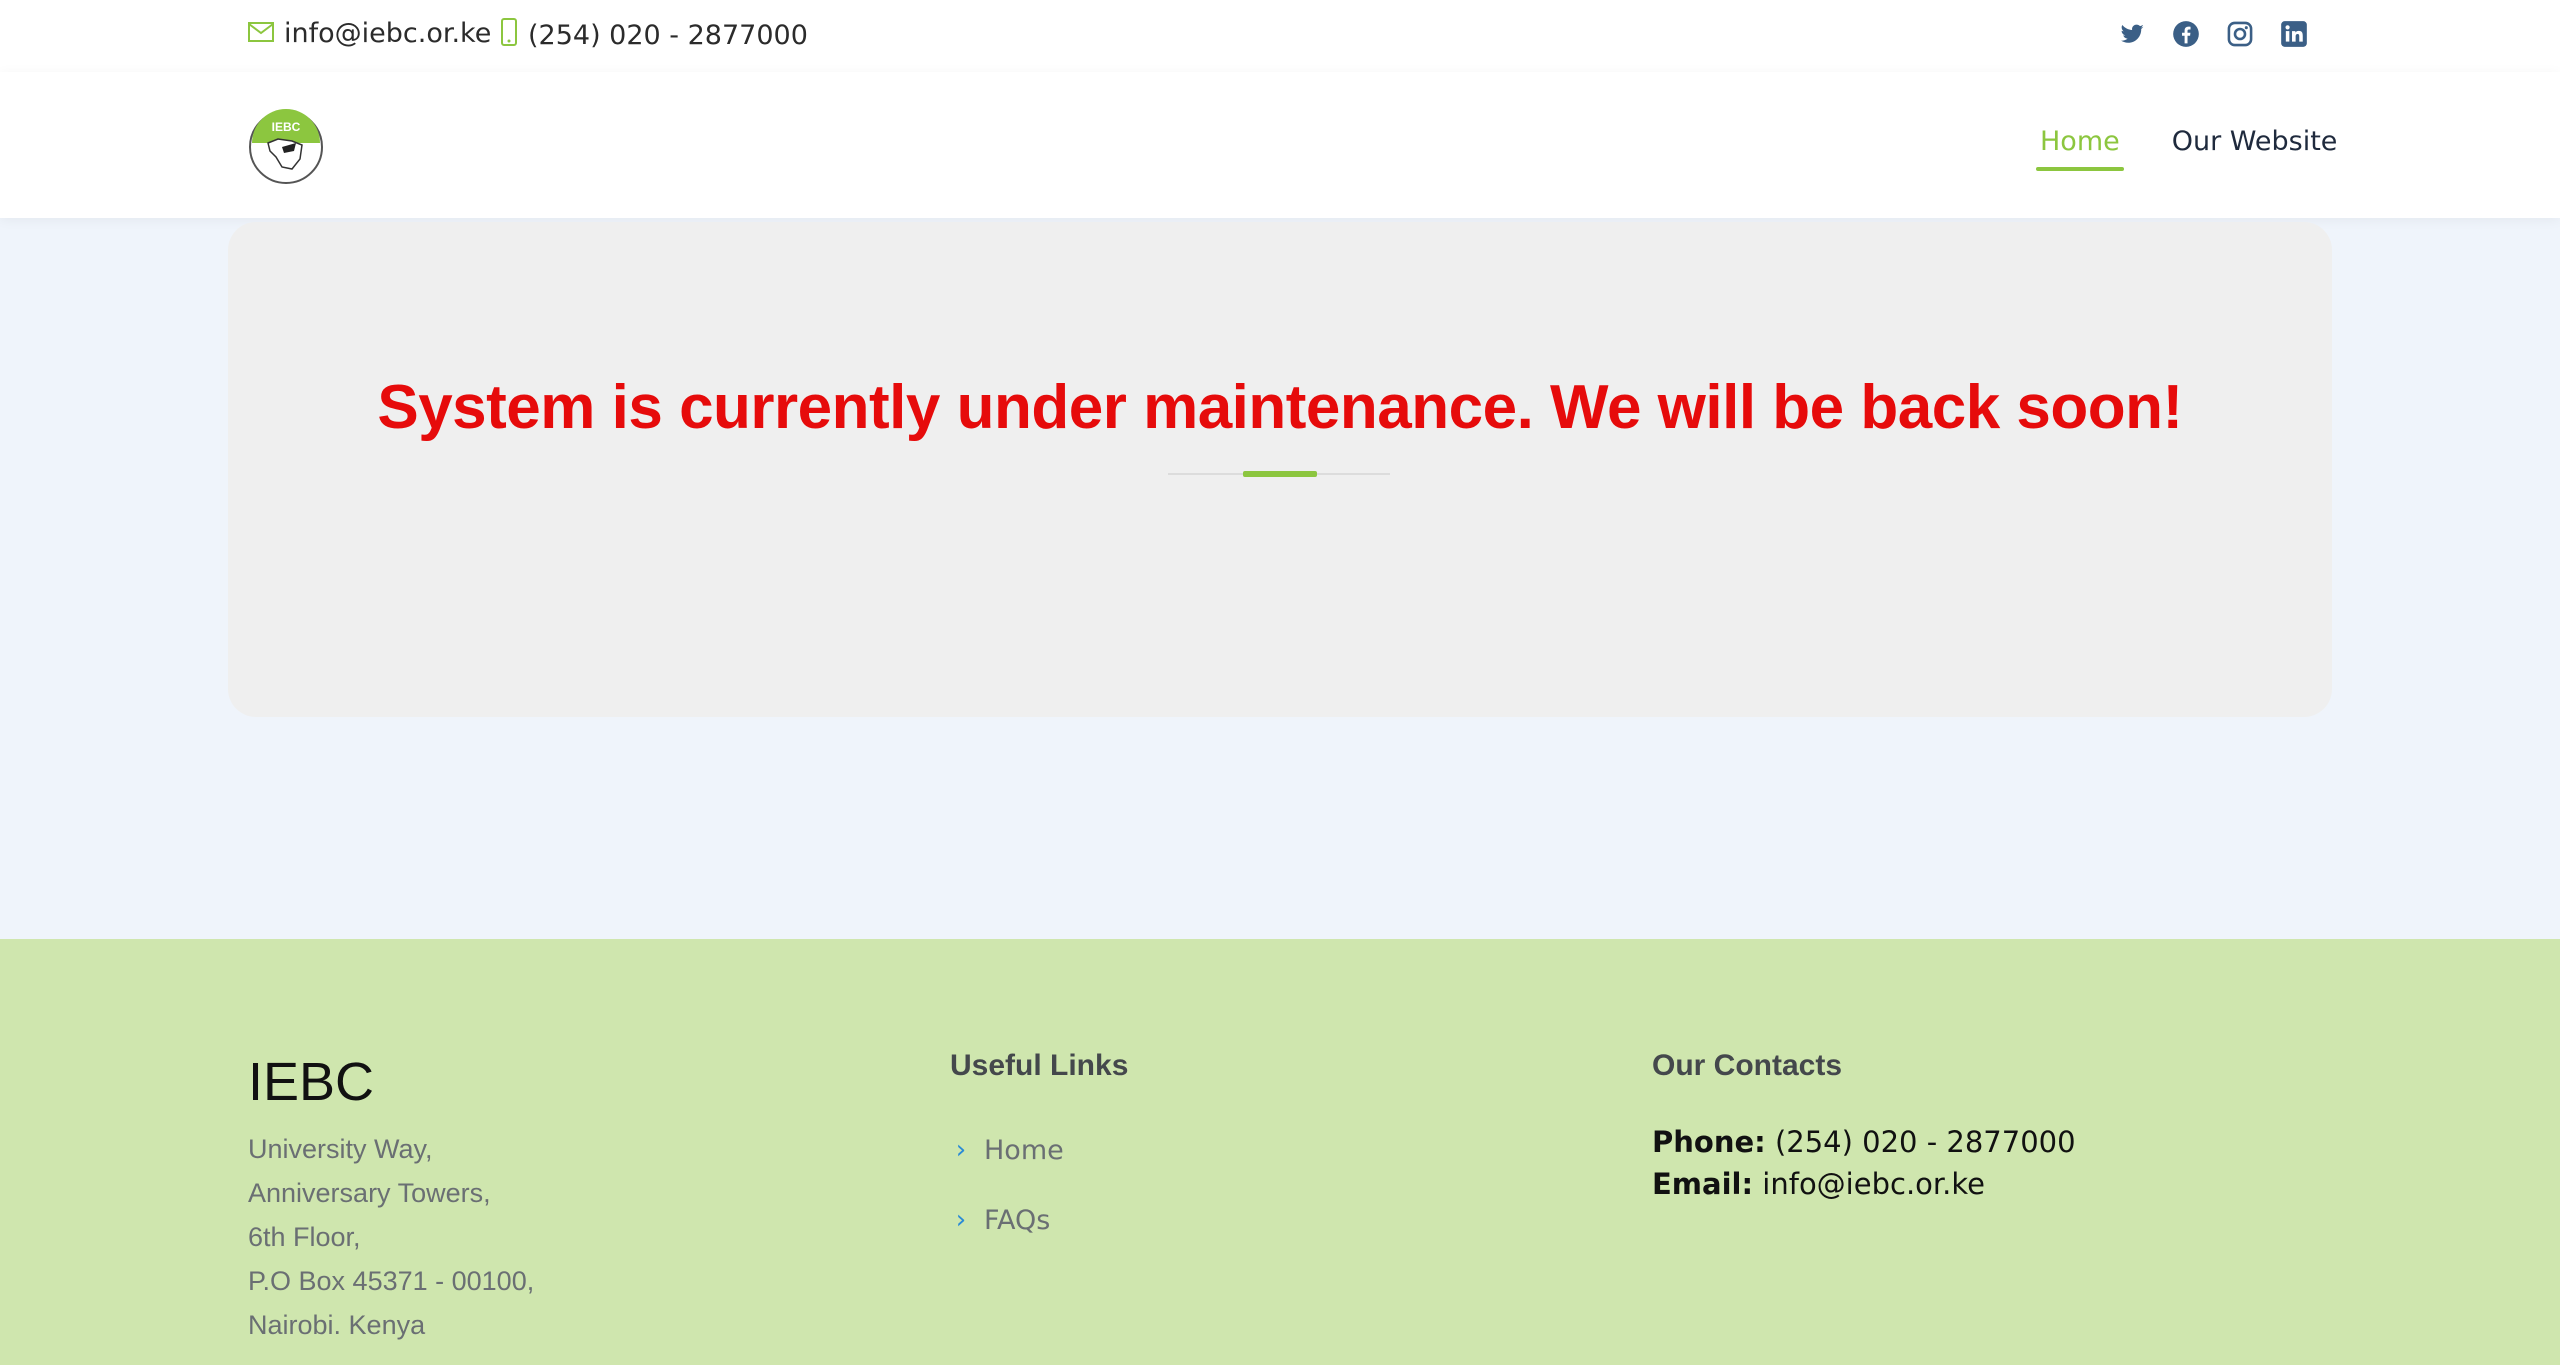 Image resolution: width=2560 pixels, height=1365 pixels. Describe the element at coordinates (2213, 34) in the screenshot. I see `social-links` at that location.